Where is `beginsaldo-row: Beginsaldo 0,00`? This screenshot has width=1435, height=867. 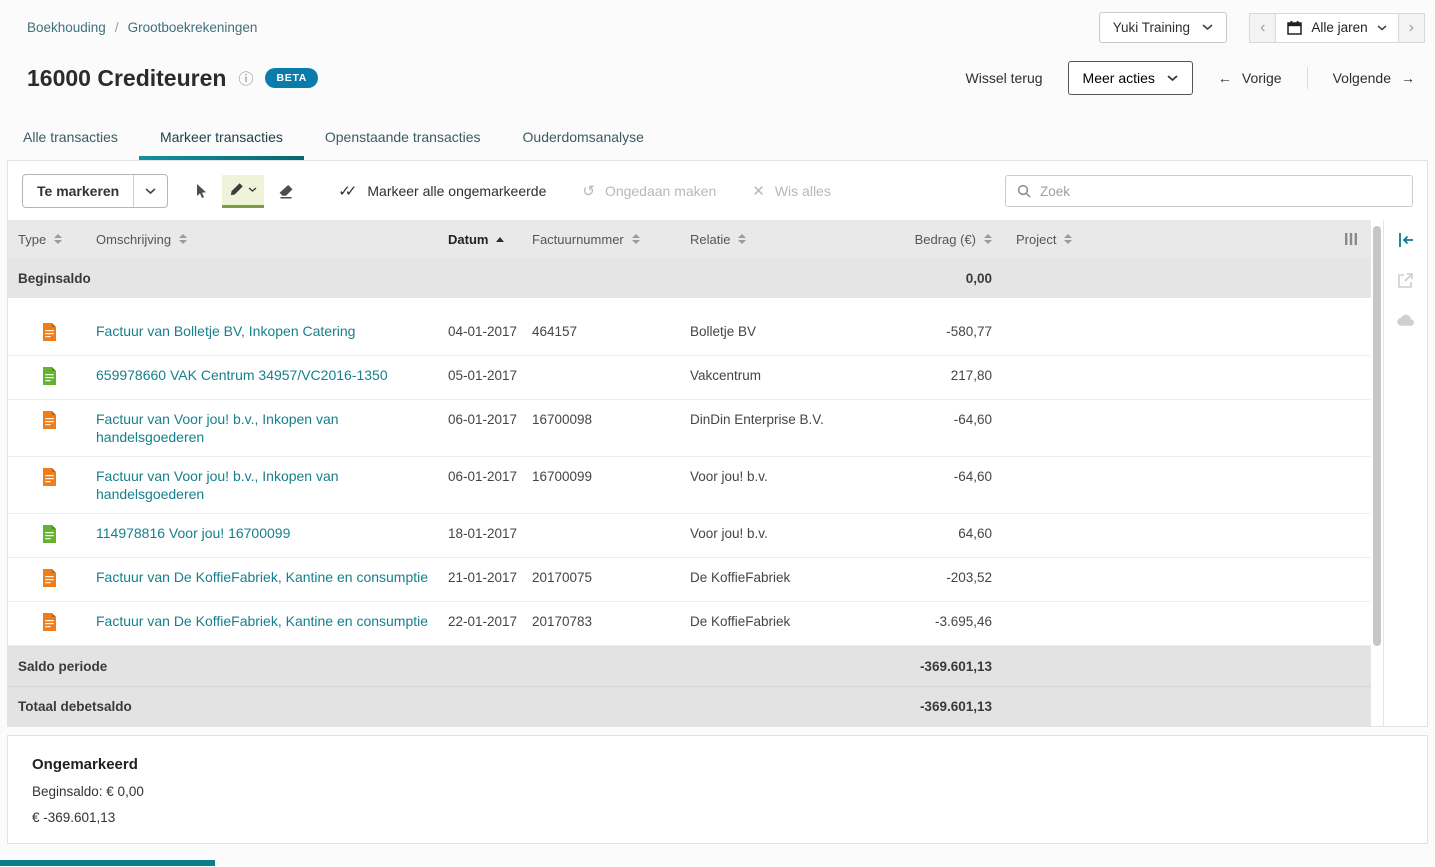 beginsaldo-row: Beginsaldo 0,00 is located at coordinates (689, 278).